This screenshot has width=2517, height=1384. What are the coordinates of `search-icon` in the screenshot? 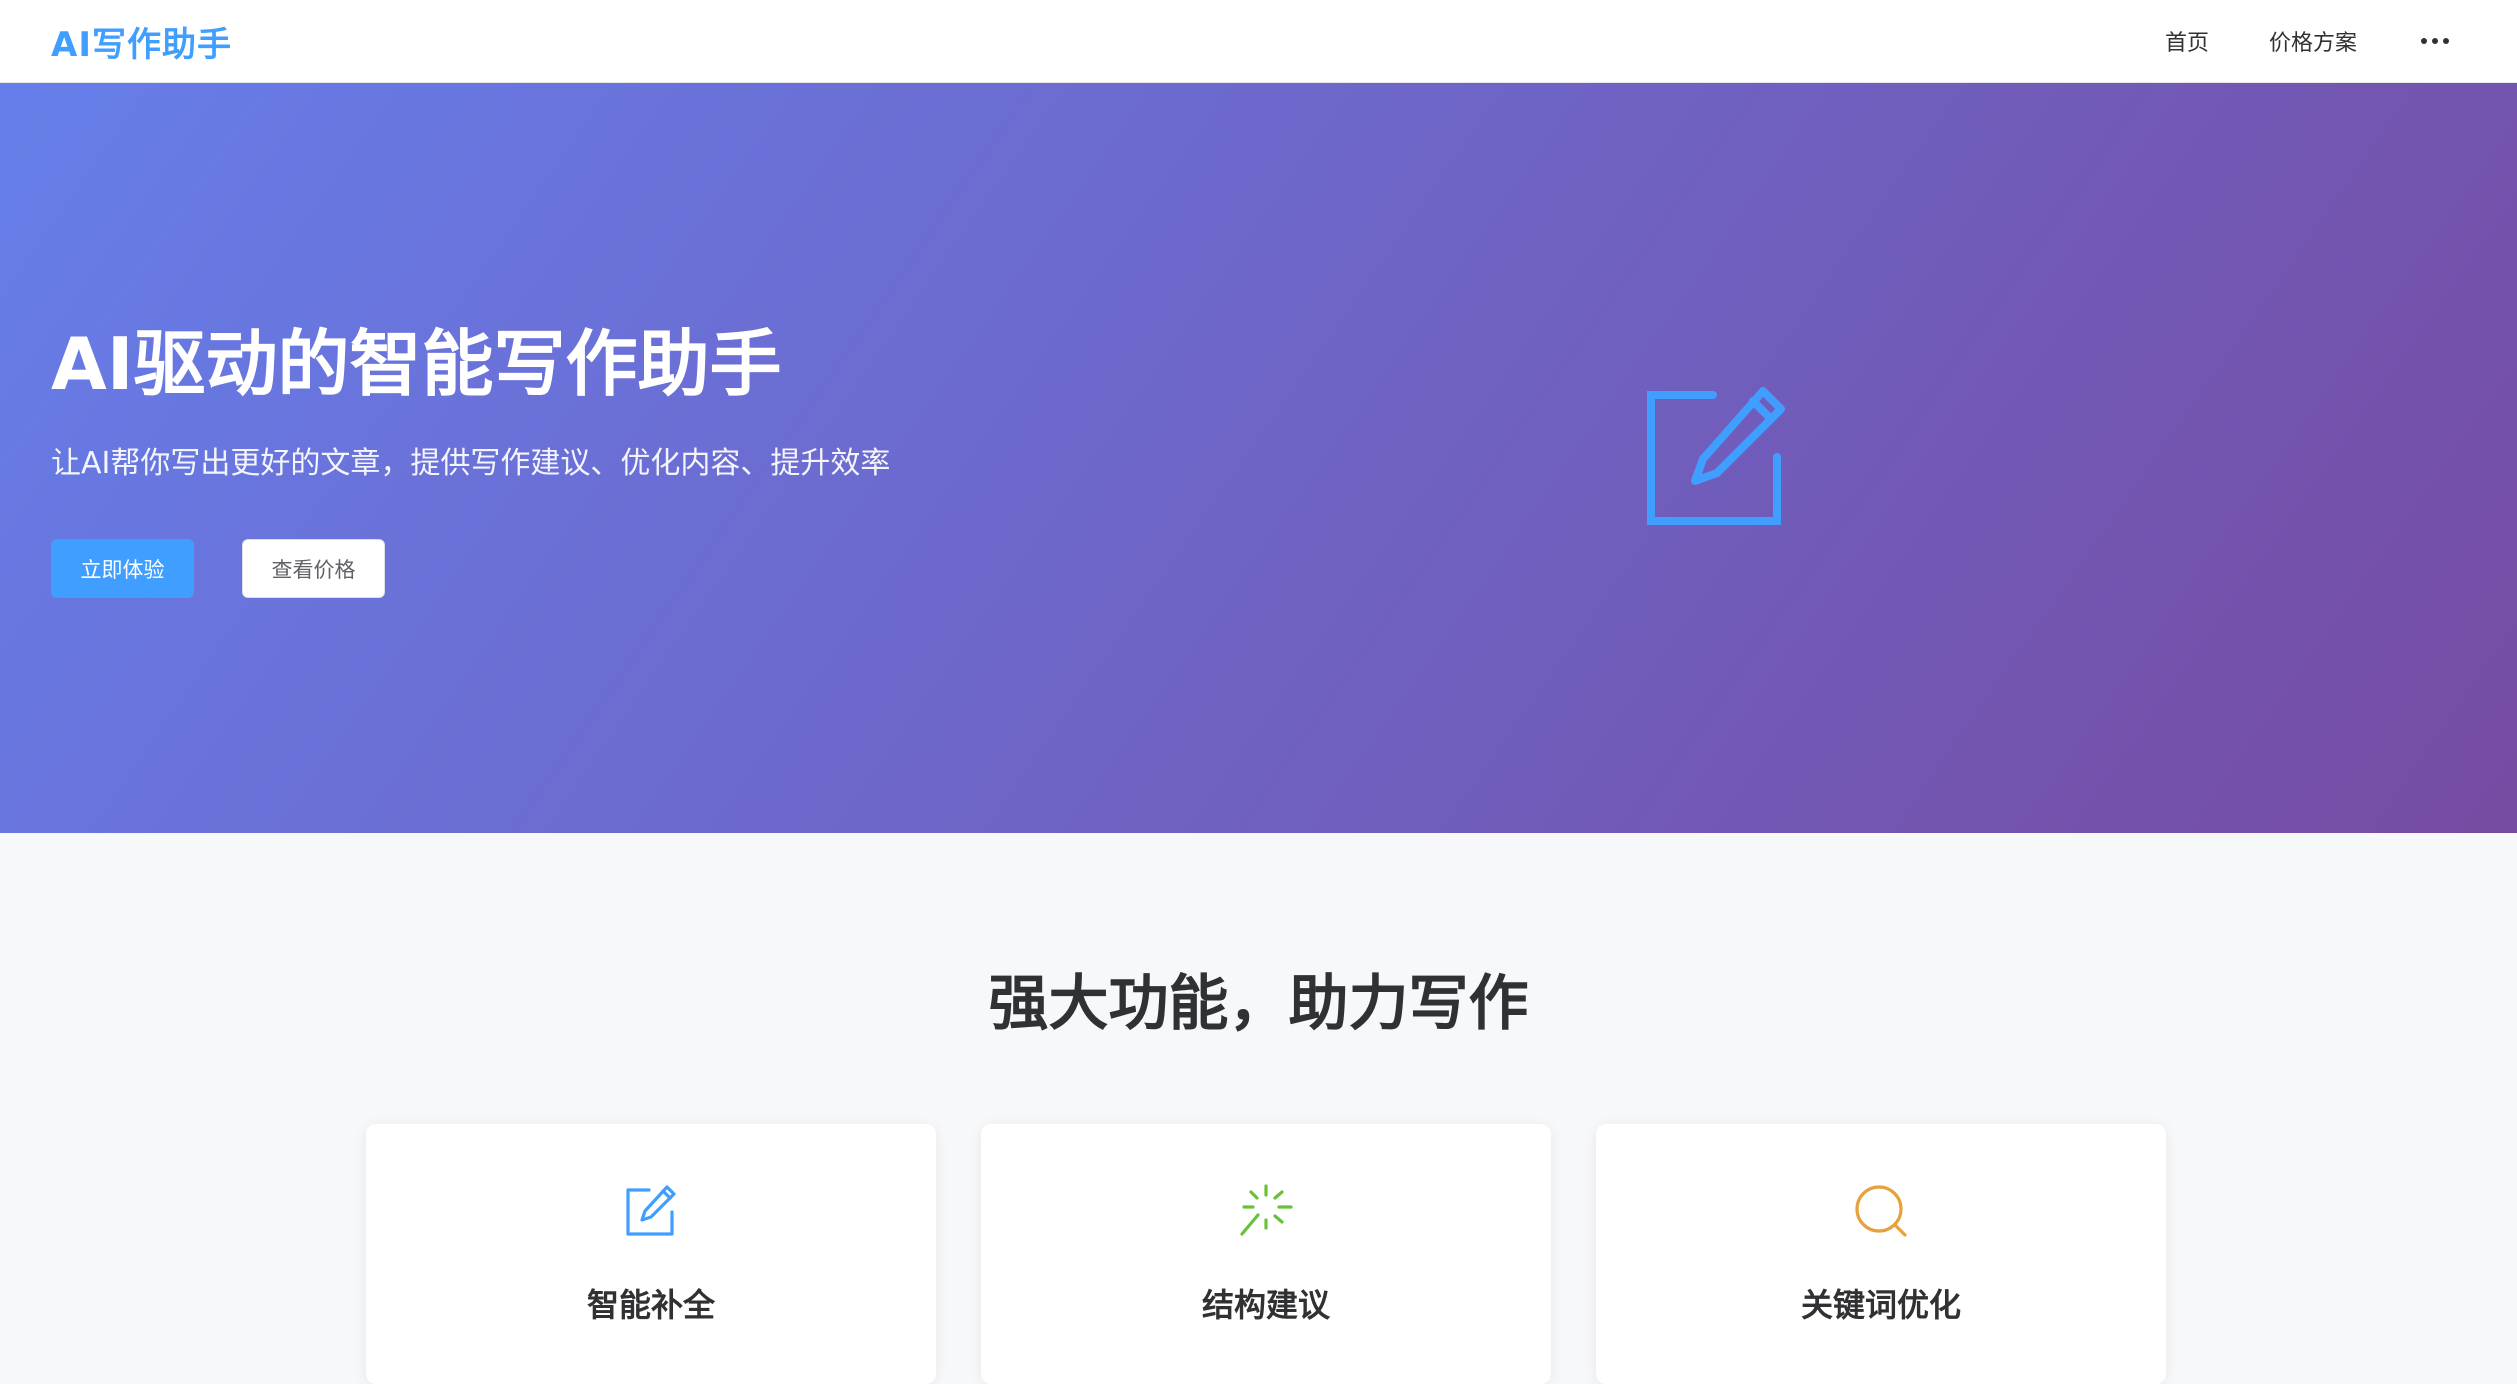 It's located at (1881, 1211).